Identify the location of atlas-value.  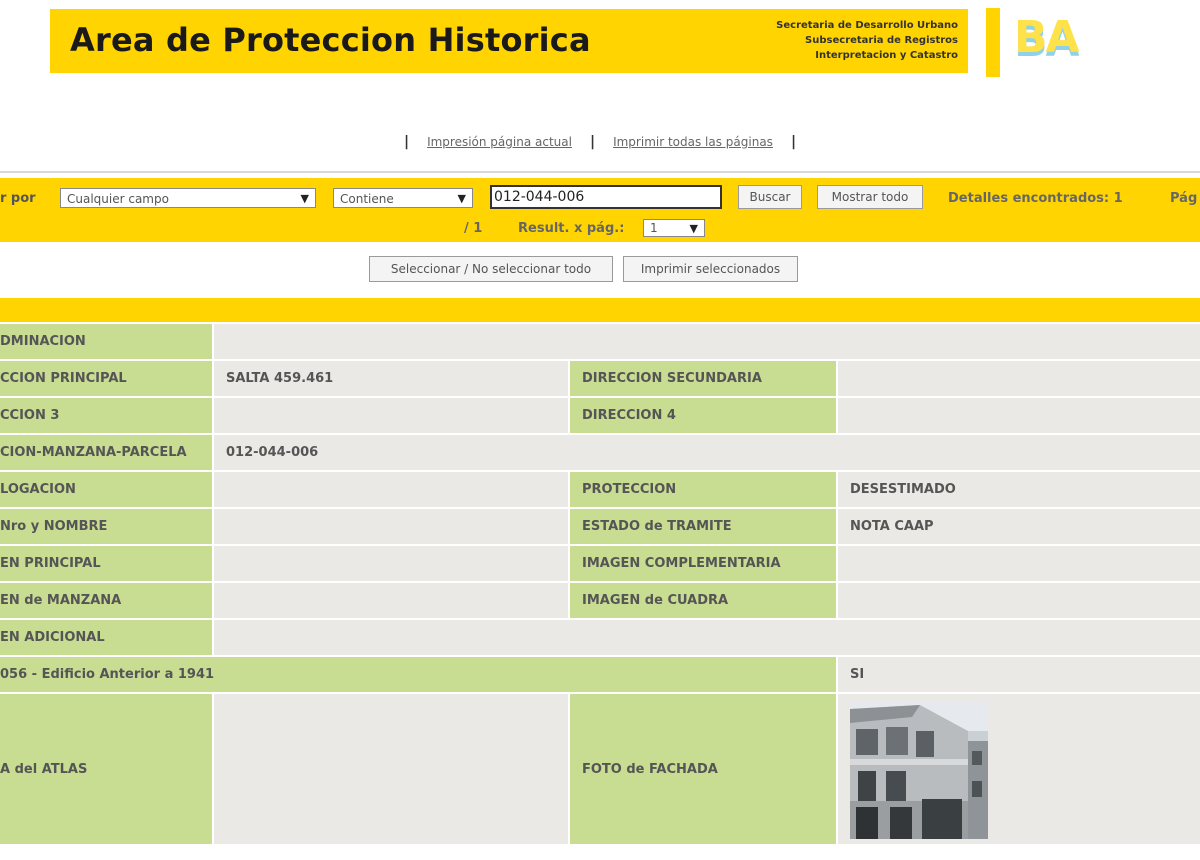
(391, 769).